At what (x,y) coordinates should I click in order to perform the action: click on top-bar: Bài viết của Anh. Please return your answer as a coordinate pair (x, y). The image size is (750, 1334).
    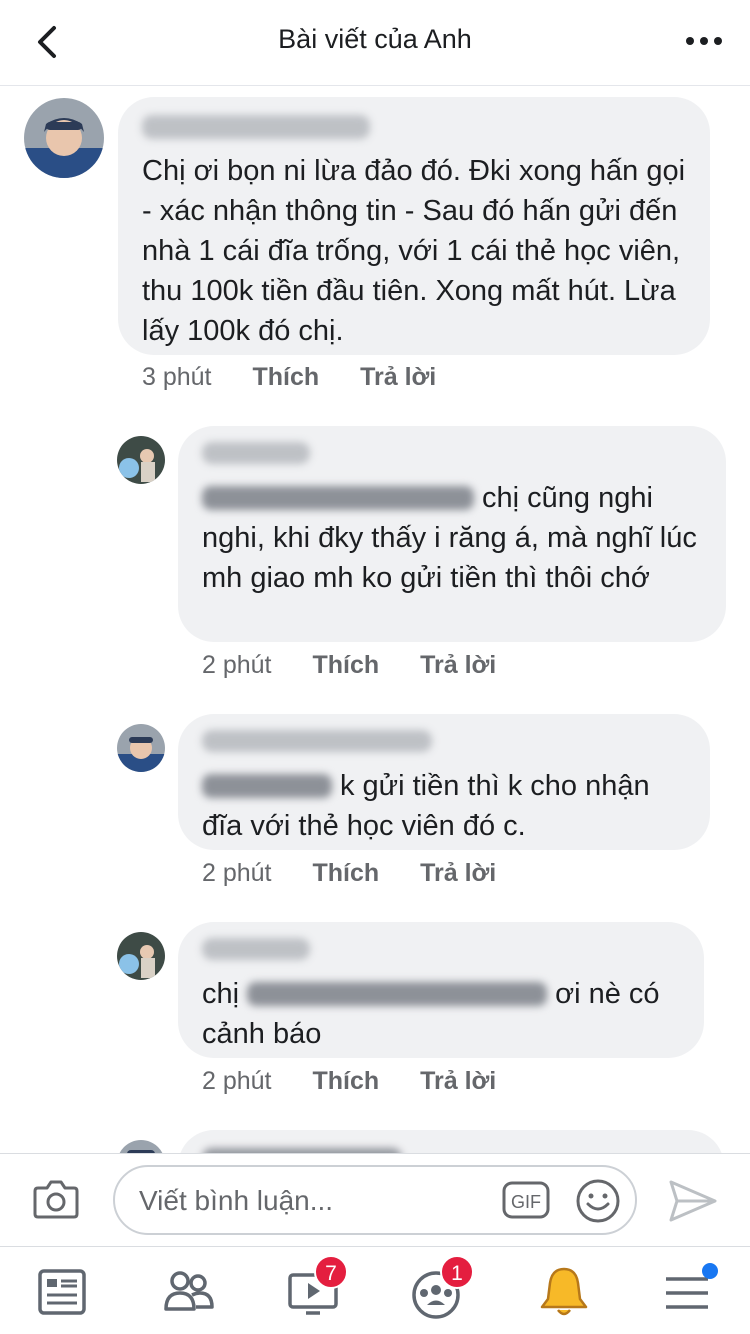
    Looking at the image, I should click on (375, 43).